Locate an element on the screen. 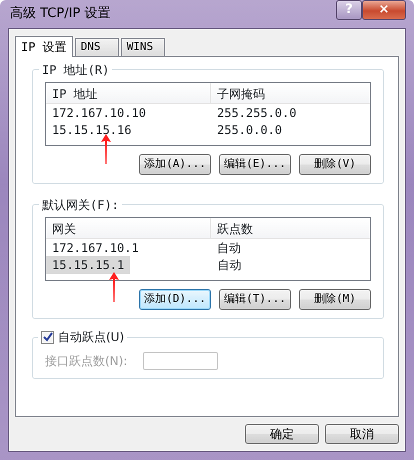 This screenshot has width=414, height=460. checkbox-label: 自动跃点(U) is located at coordinates (91, 337).